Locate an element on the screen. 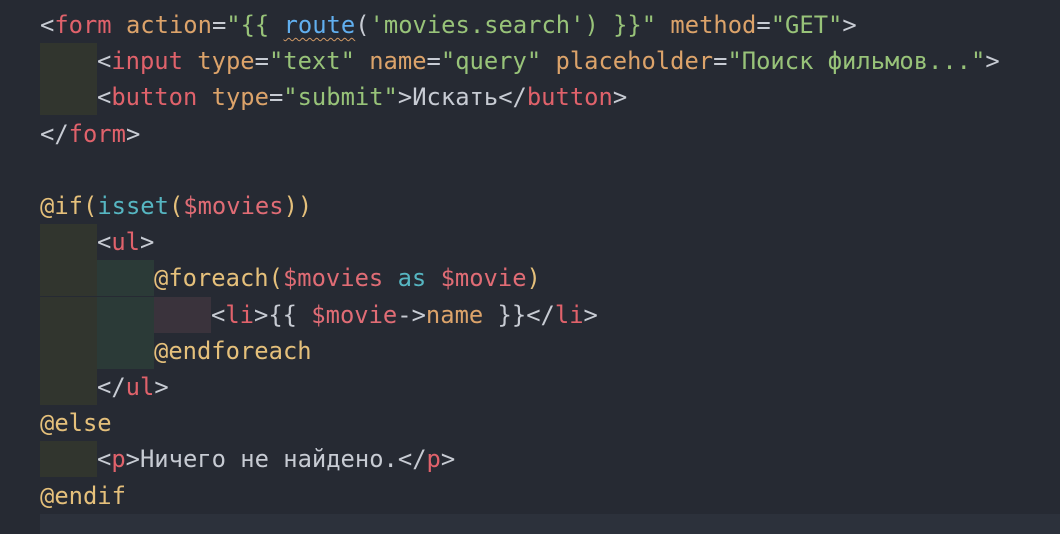 The height and width of the screenshot is (534, 1060). code-token: input is located at coordinates (147, 61).